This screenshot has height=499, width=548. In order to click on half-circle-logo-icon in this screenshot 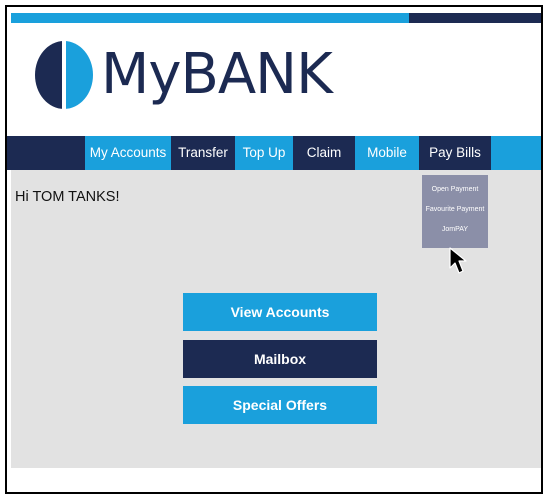, I will do `click(64, 75)`.